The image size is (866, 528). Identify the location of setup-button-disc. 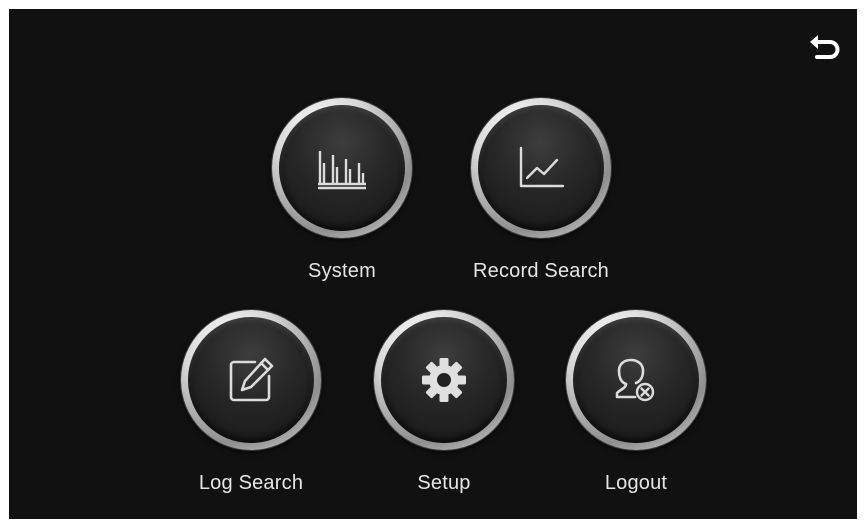
(444, 380).